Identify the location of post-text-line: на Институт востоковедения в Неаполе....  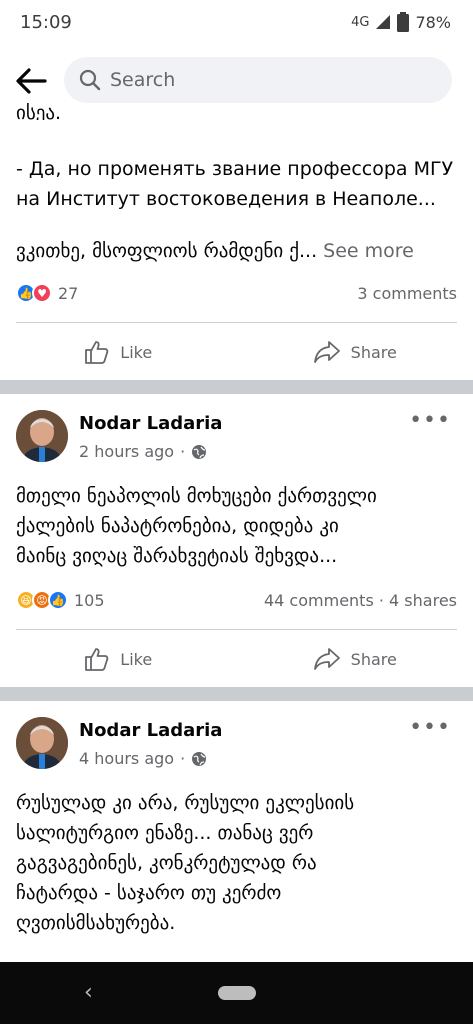
(226, 199).